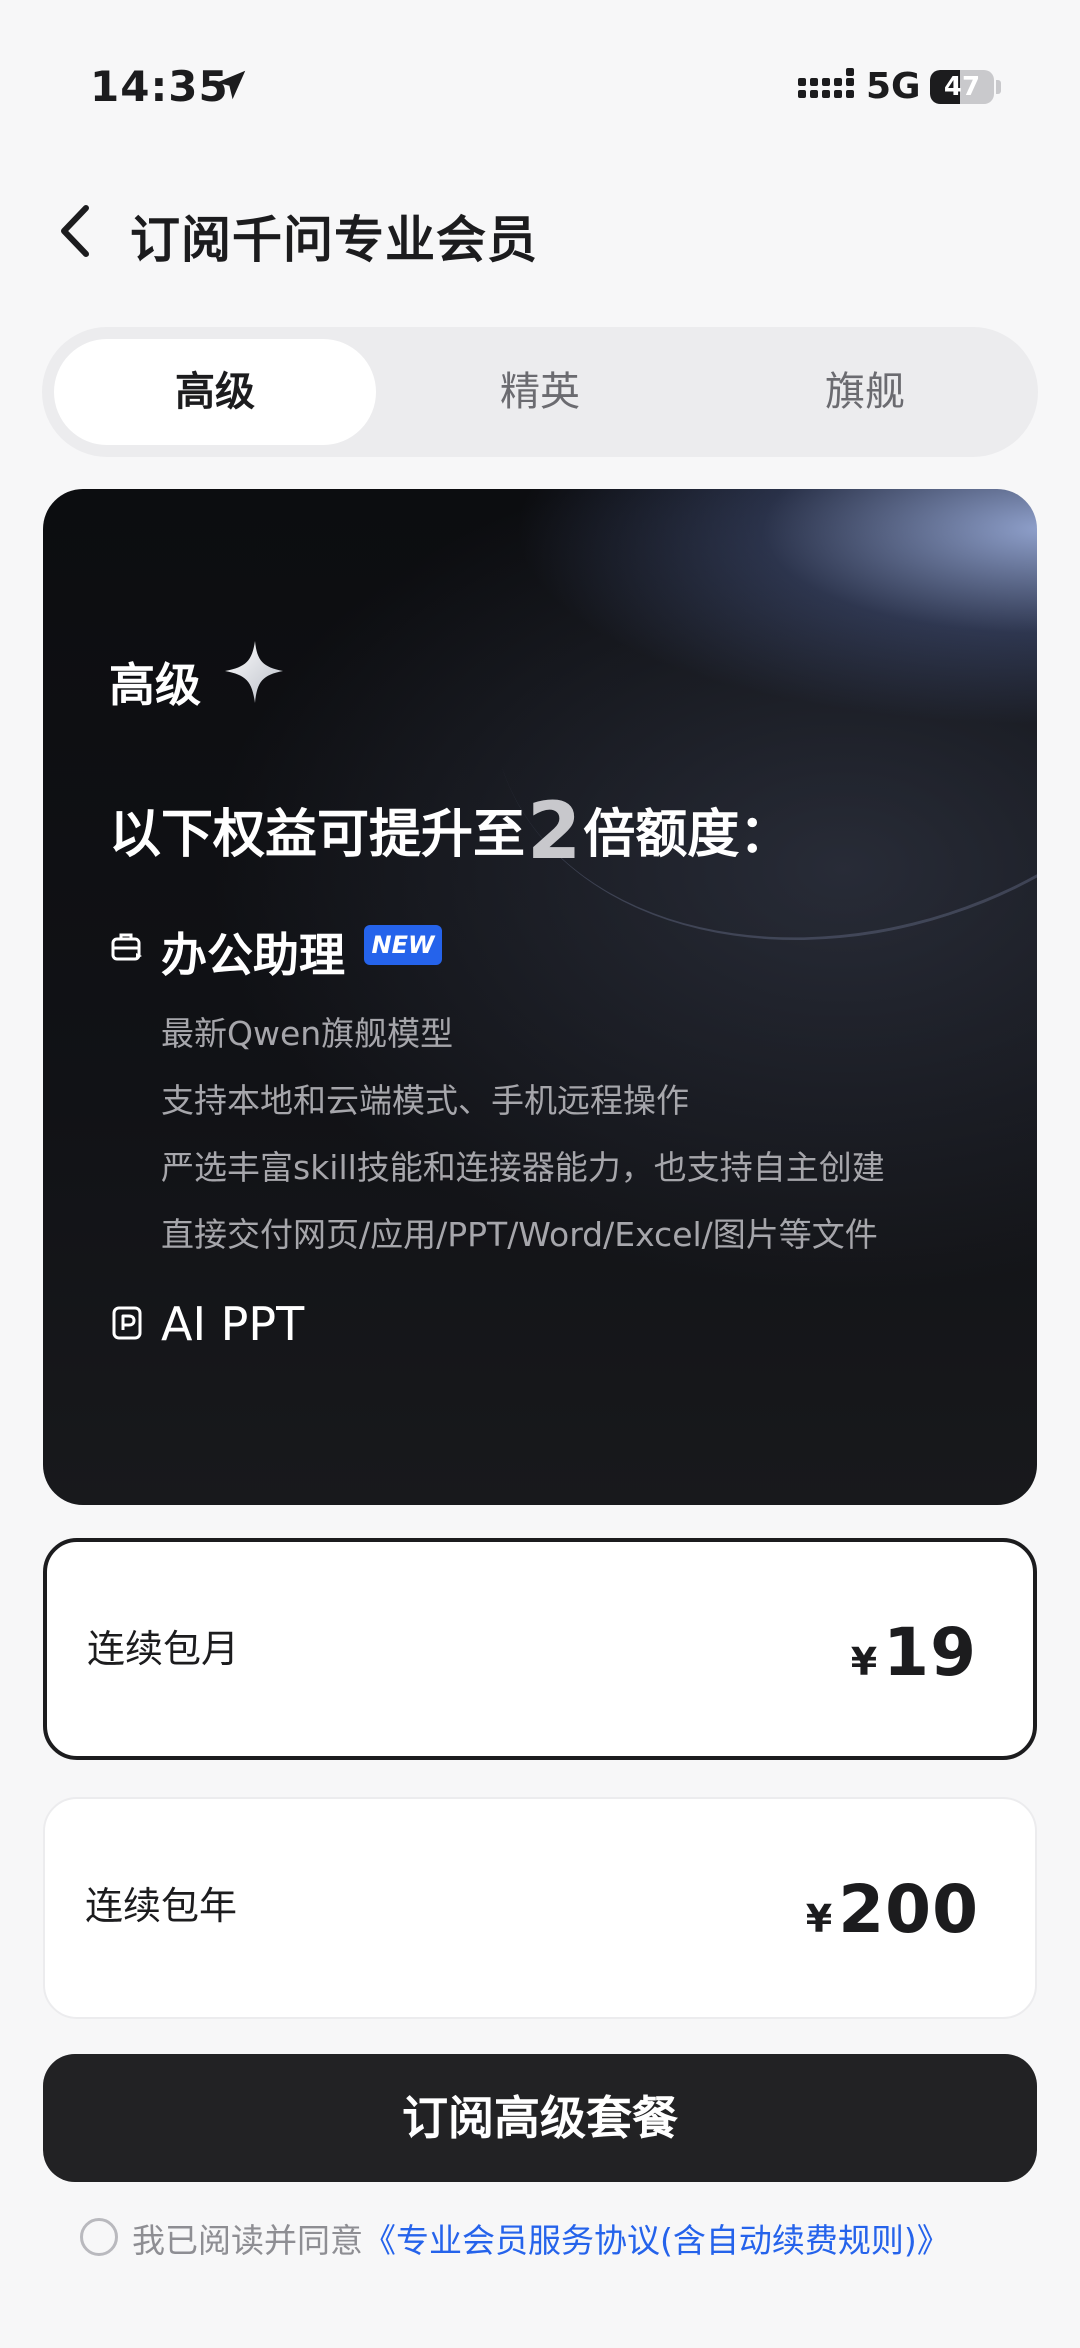 This screenshot has width=1080, height=2348. I want to click on agreement-checkbox, so click(99, 2237).